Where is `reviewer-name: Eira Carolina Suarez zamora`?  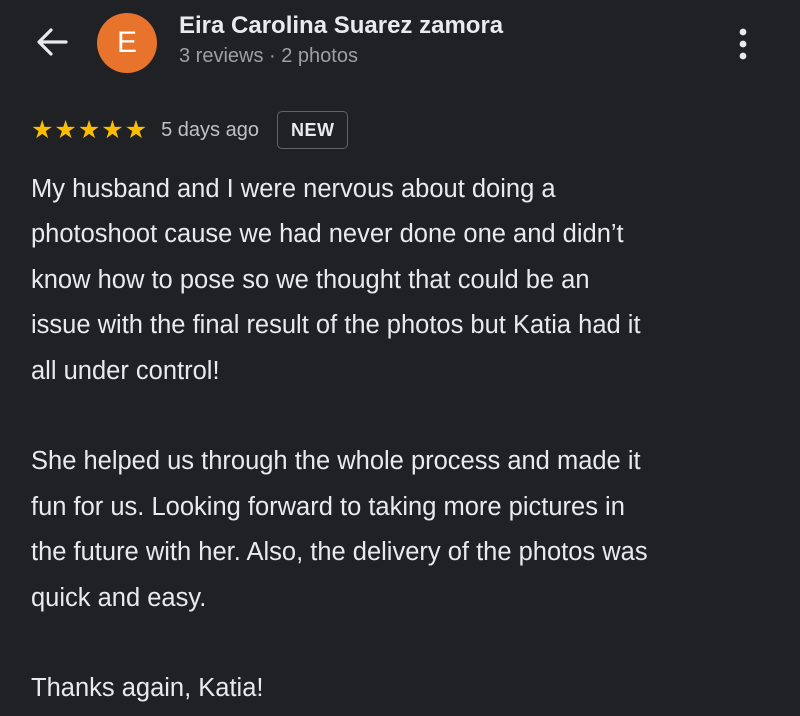
reviewer-name: Eira Carolina Suarez zamora is located at coordinates (341, 26).